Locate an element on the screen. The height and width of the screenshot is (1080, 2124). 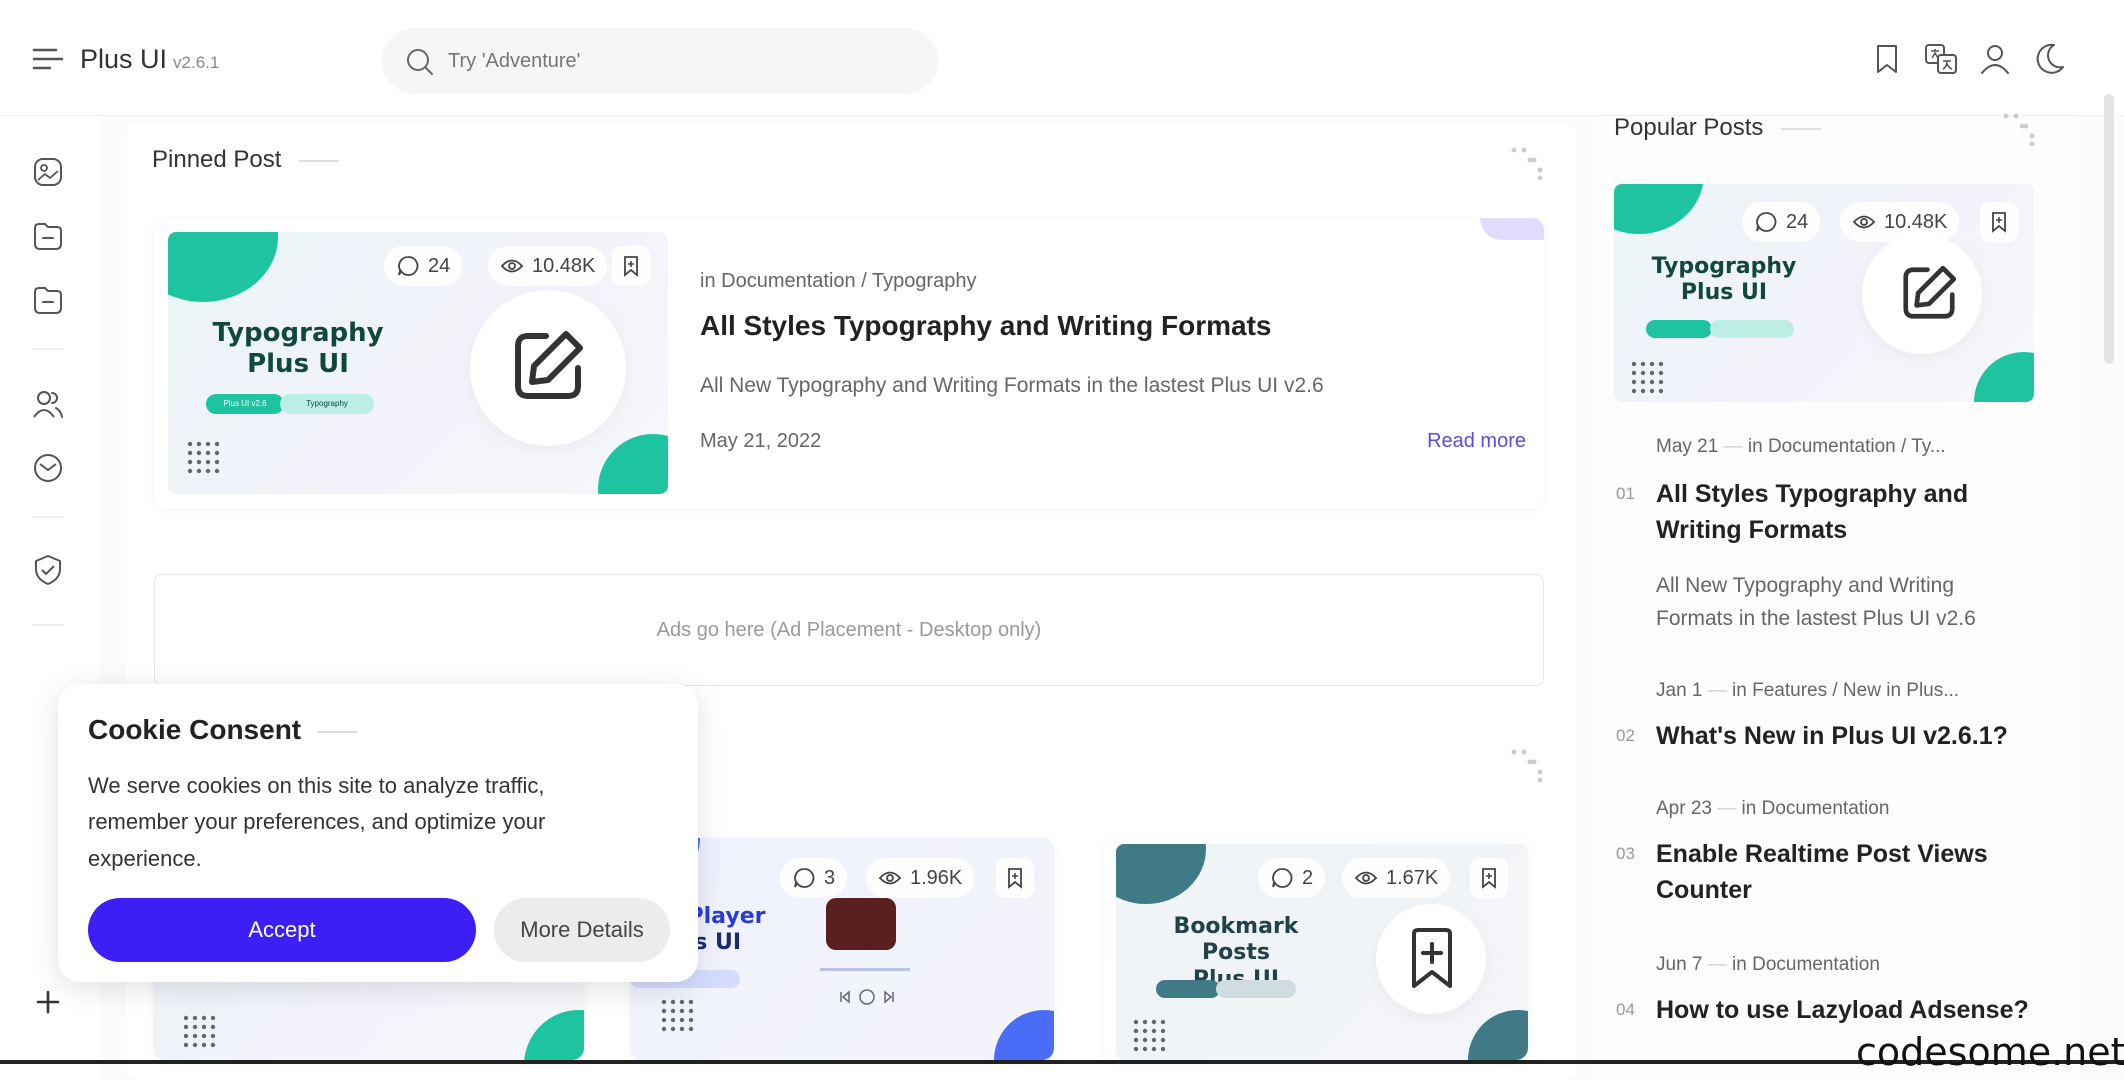
post-date: May 21, 2022 is located at coordinates (761, 441).